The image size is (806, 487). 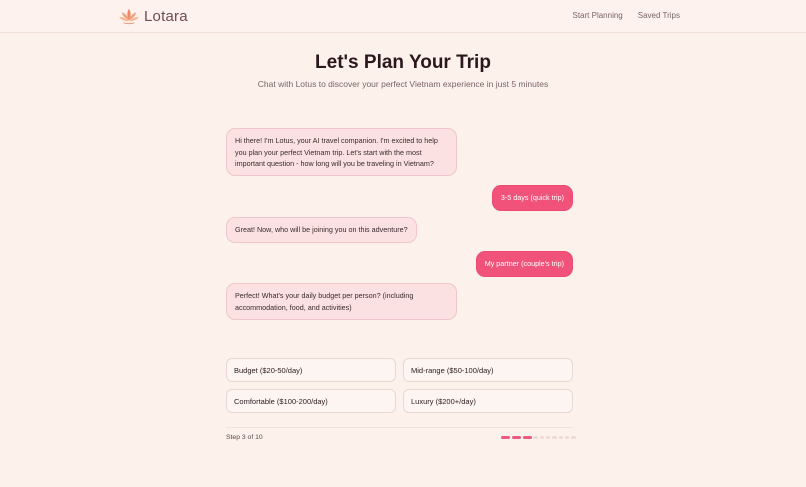 I want to click on lotus-icon, so click(x=129, y=16).